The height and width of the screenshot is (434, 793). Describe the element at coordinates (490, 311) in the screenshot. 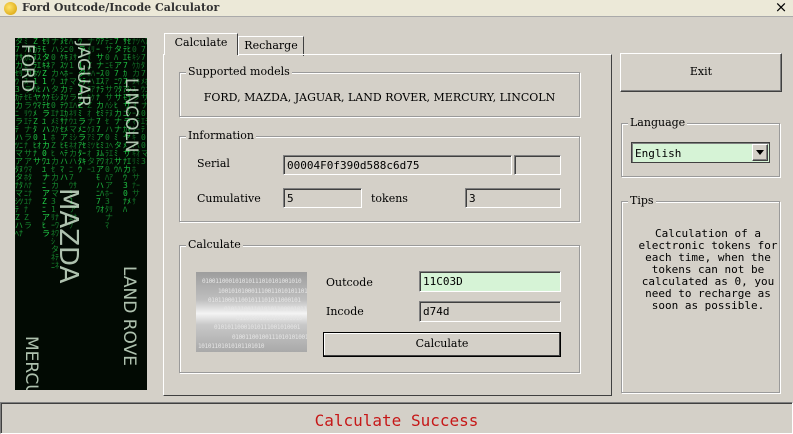

I see `incode-field: d74d` at that location.